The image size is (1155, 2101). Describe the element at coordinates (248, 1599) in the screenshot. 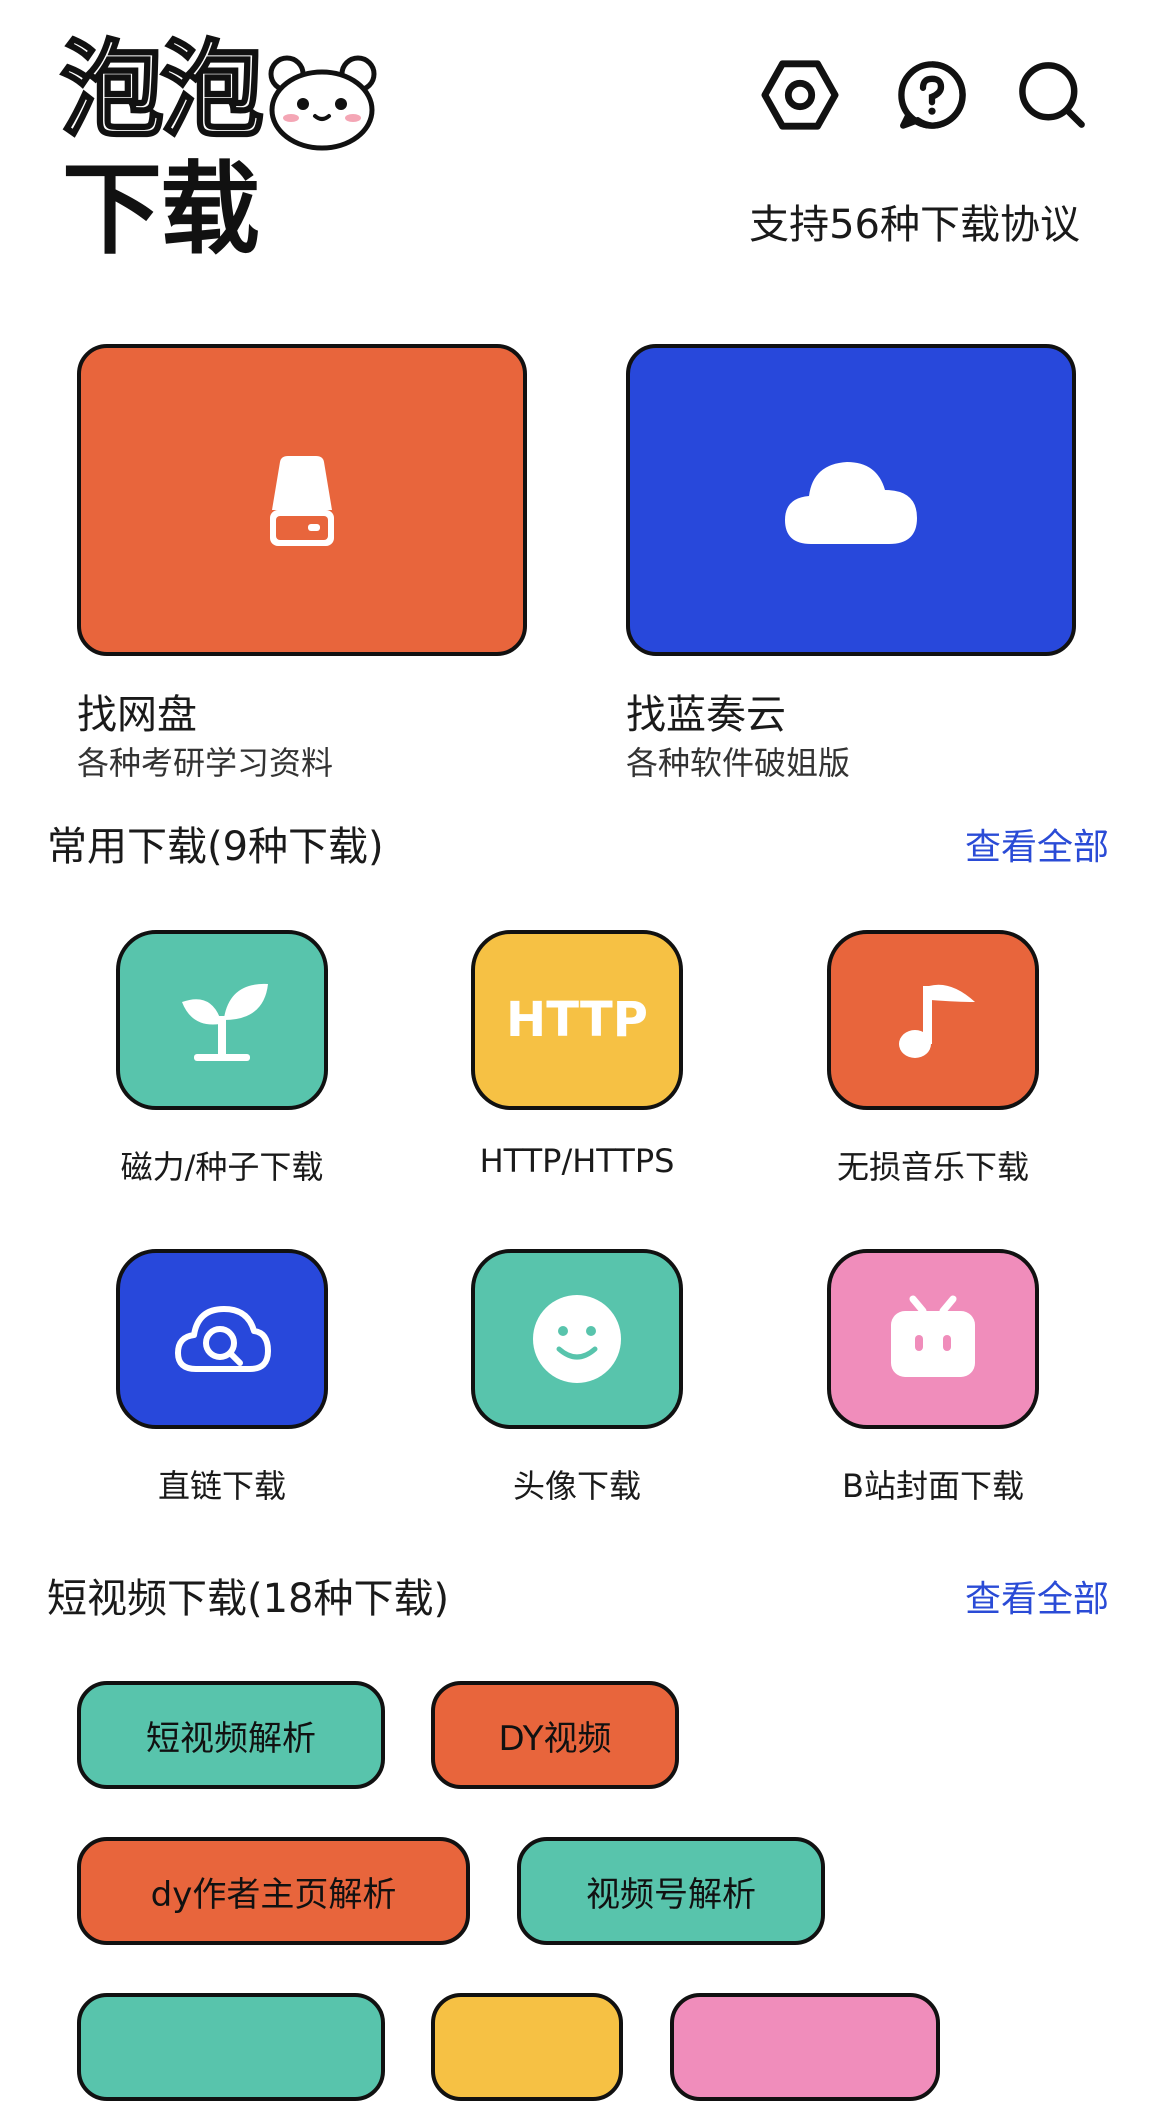

I see `short-video-section-title: 短视频下载(18种下载)` at that location.